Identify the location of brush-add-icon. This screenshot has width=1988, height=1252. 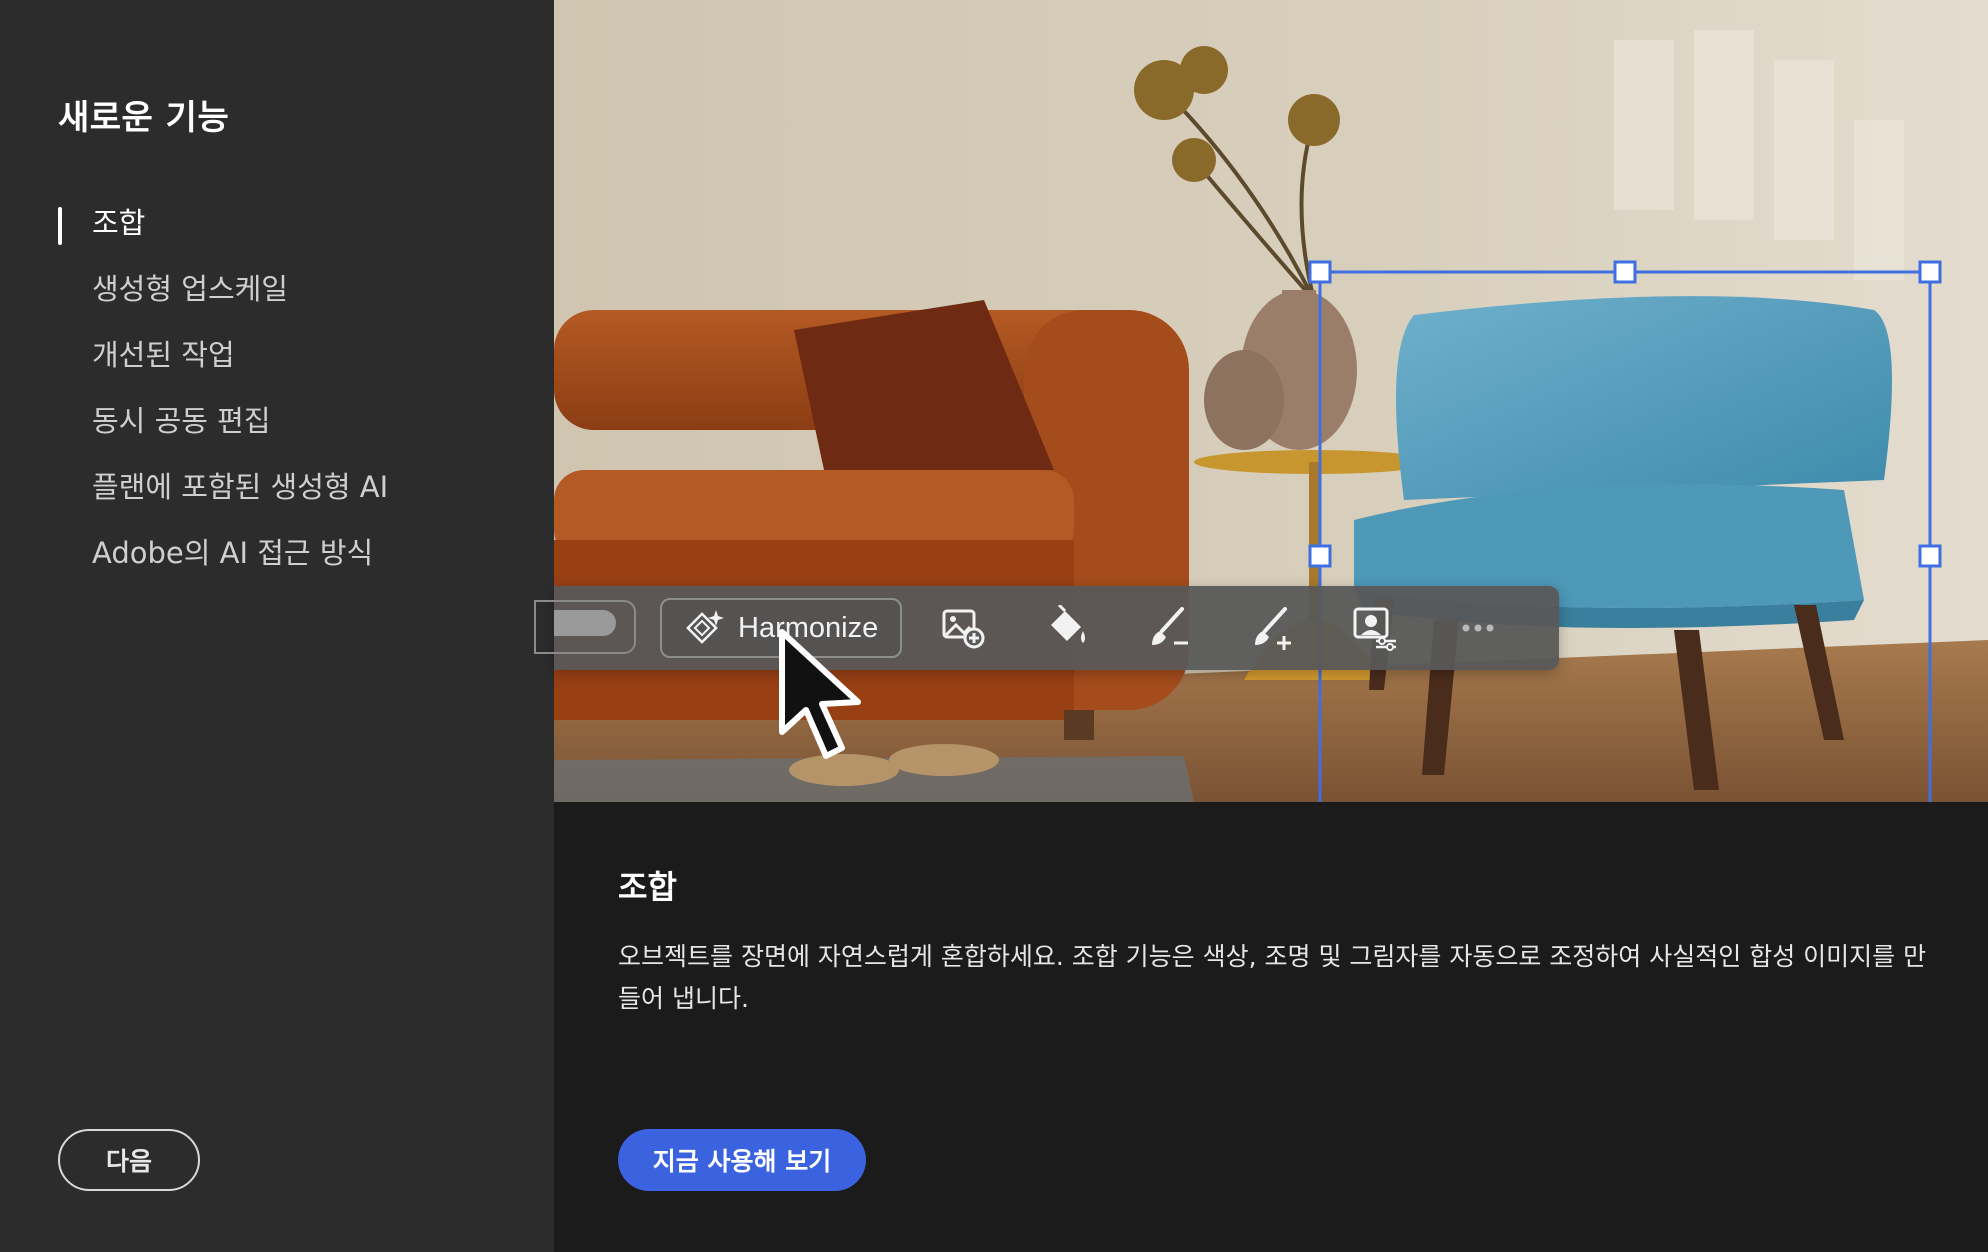
(1272, 628).